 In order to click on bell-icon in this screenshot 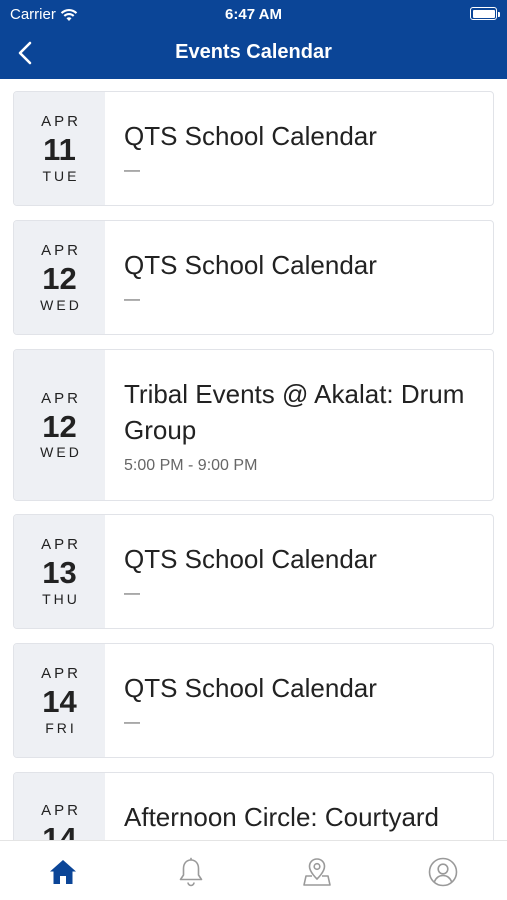, I will do `click(191, 872)`.